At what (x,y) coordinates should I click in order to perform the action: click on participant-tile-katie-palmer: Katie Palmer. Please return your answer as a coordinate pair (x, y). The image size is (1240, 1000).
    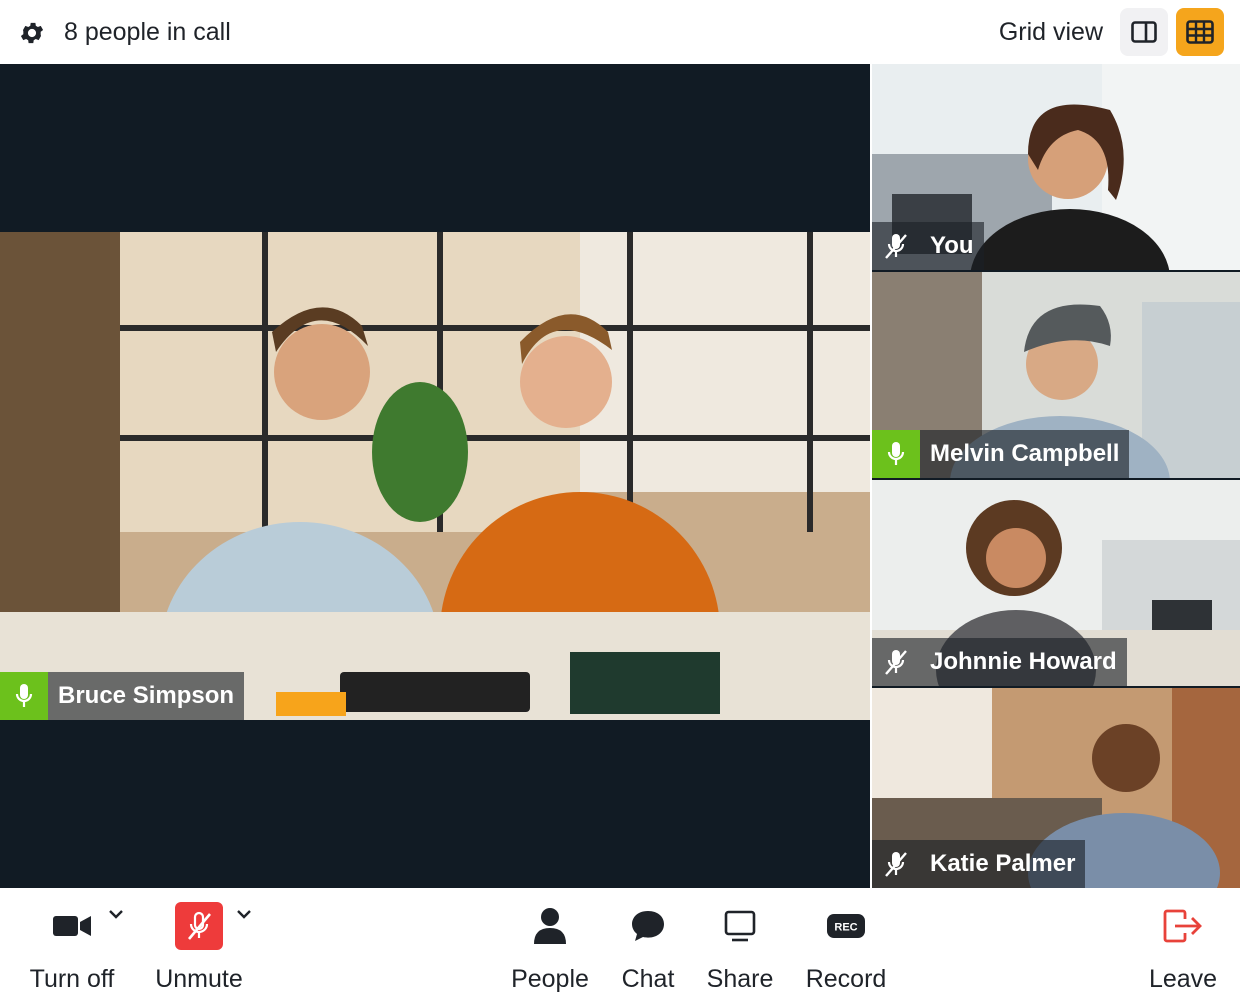
    Looking at the image, I should click on (1056, 788).